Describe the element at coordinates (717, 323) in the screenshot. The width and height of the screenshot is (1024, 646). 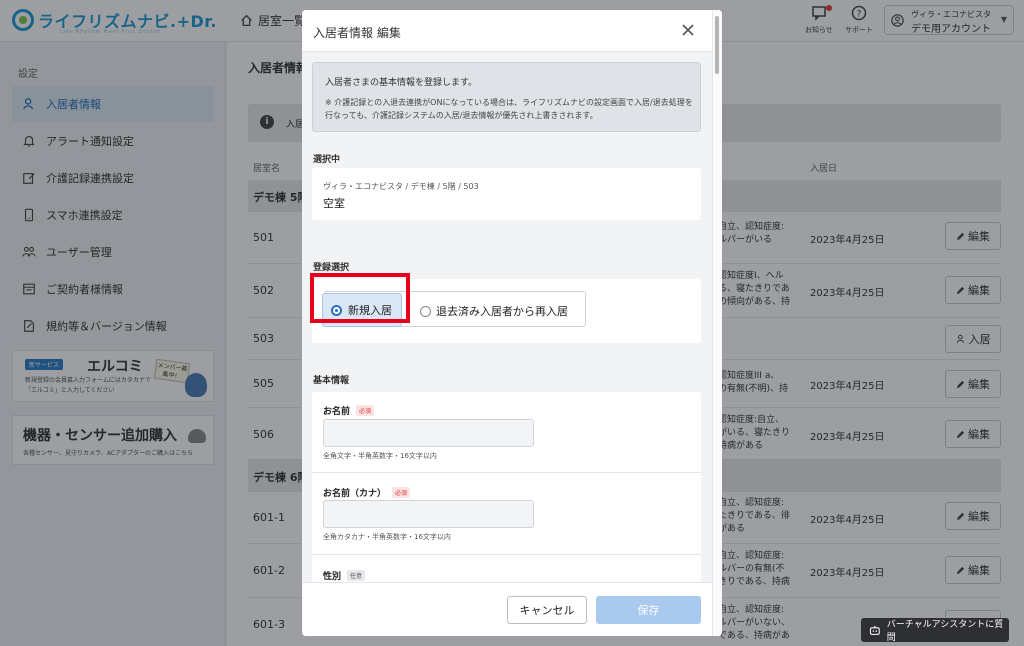
I see `modal-scrollbar` at that location.